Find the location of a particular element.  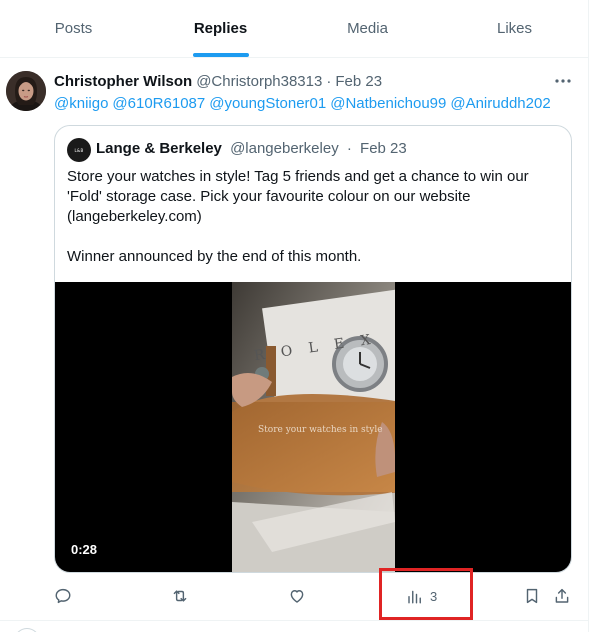

tab-label: Replies is located at coordinates (220, 28).